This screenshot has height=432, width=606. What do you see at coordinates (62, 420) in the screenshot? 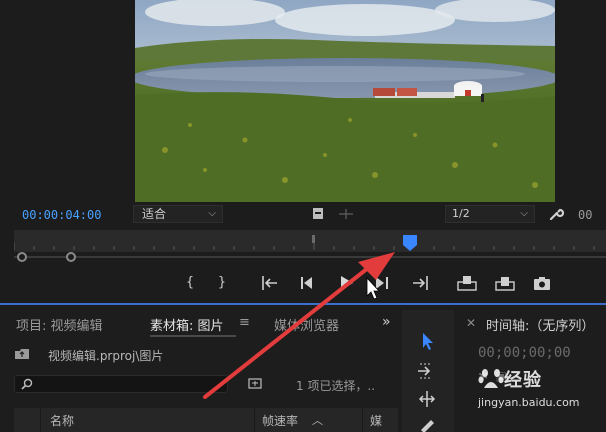
I see `column-name: 名称` at bounding box center [62, 420].